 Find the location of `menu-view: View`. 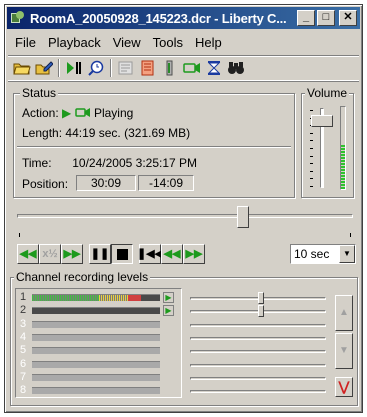

menu-view: View is located at coordinates (127, 43).